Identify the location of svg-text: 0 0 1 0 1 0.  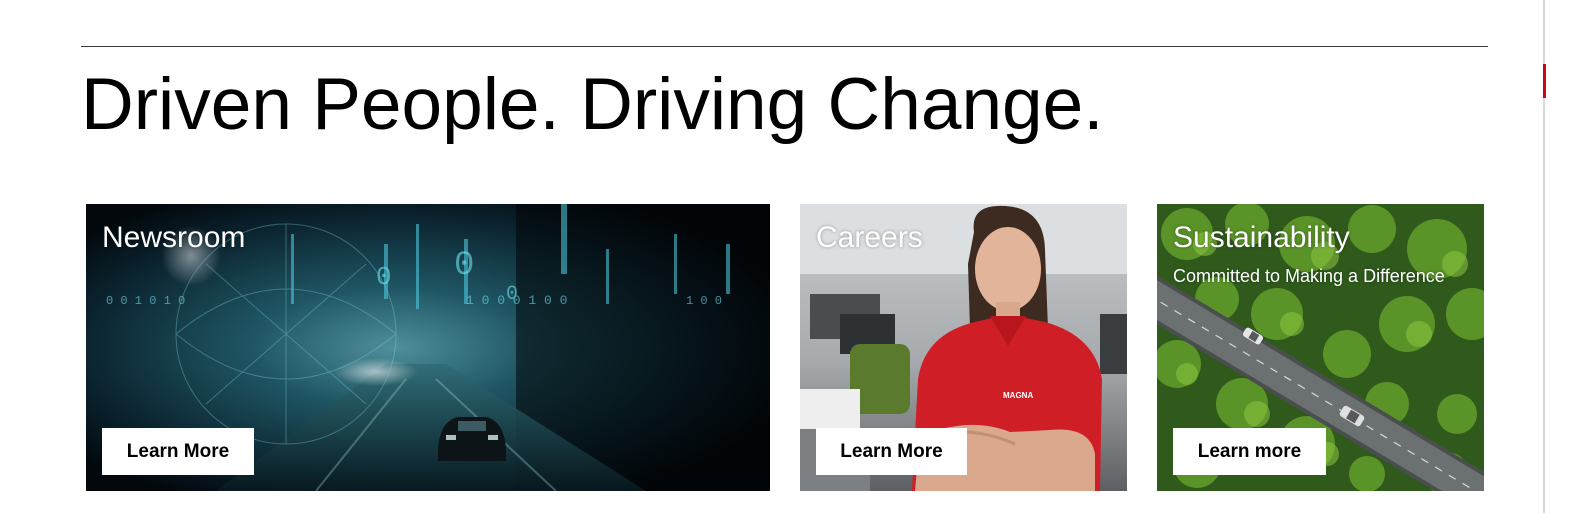
(145, 301).